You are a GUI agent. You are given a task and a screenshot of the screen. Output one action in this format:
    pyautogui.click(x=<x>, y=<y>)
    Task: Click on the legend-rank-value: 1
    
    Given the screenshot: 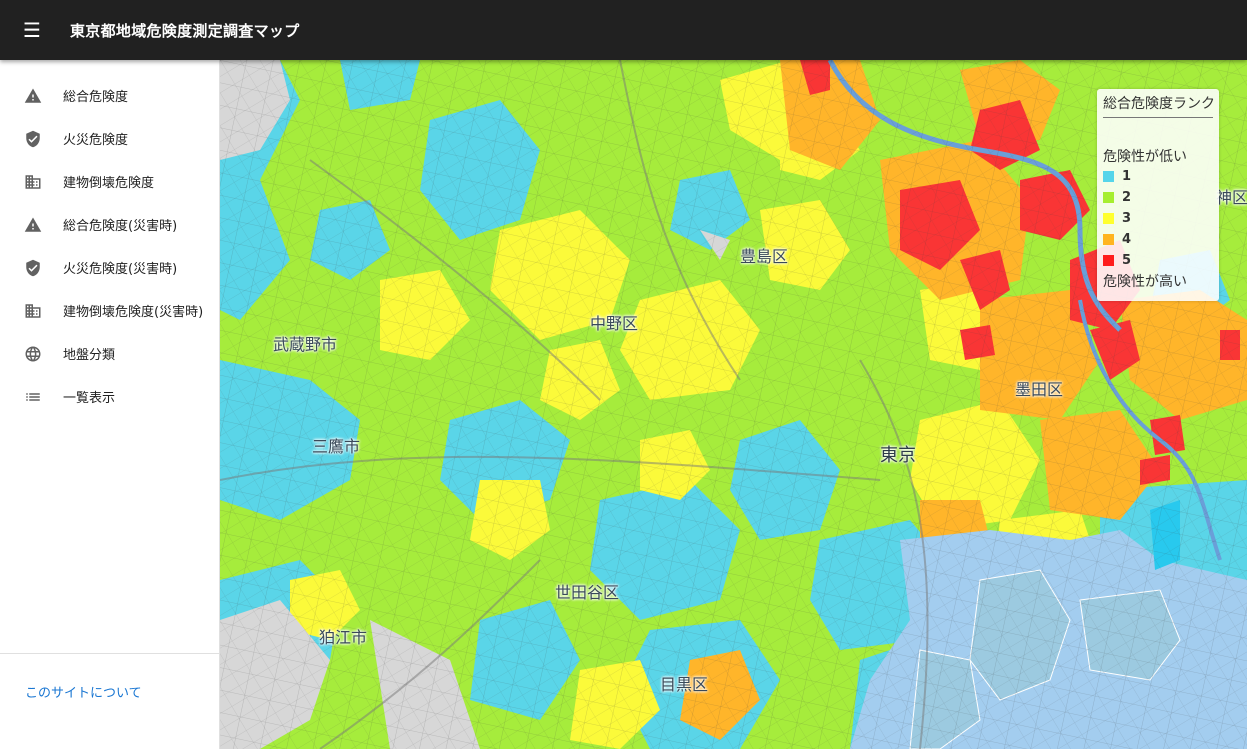 What is the action you would take?
    pyautogui.click(x=1127, y=176)
    